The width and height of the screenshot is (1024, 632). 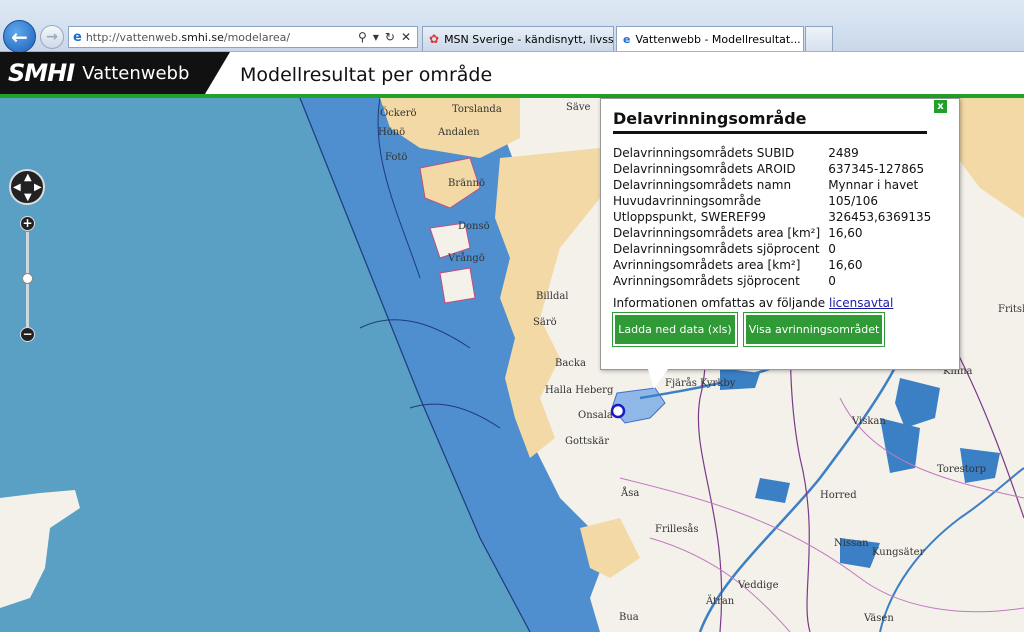 I want to click on arrow-right-icon: ▶, so click(x=38, y=187).